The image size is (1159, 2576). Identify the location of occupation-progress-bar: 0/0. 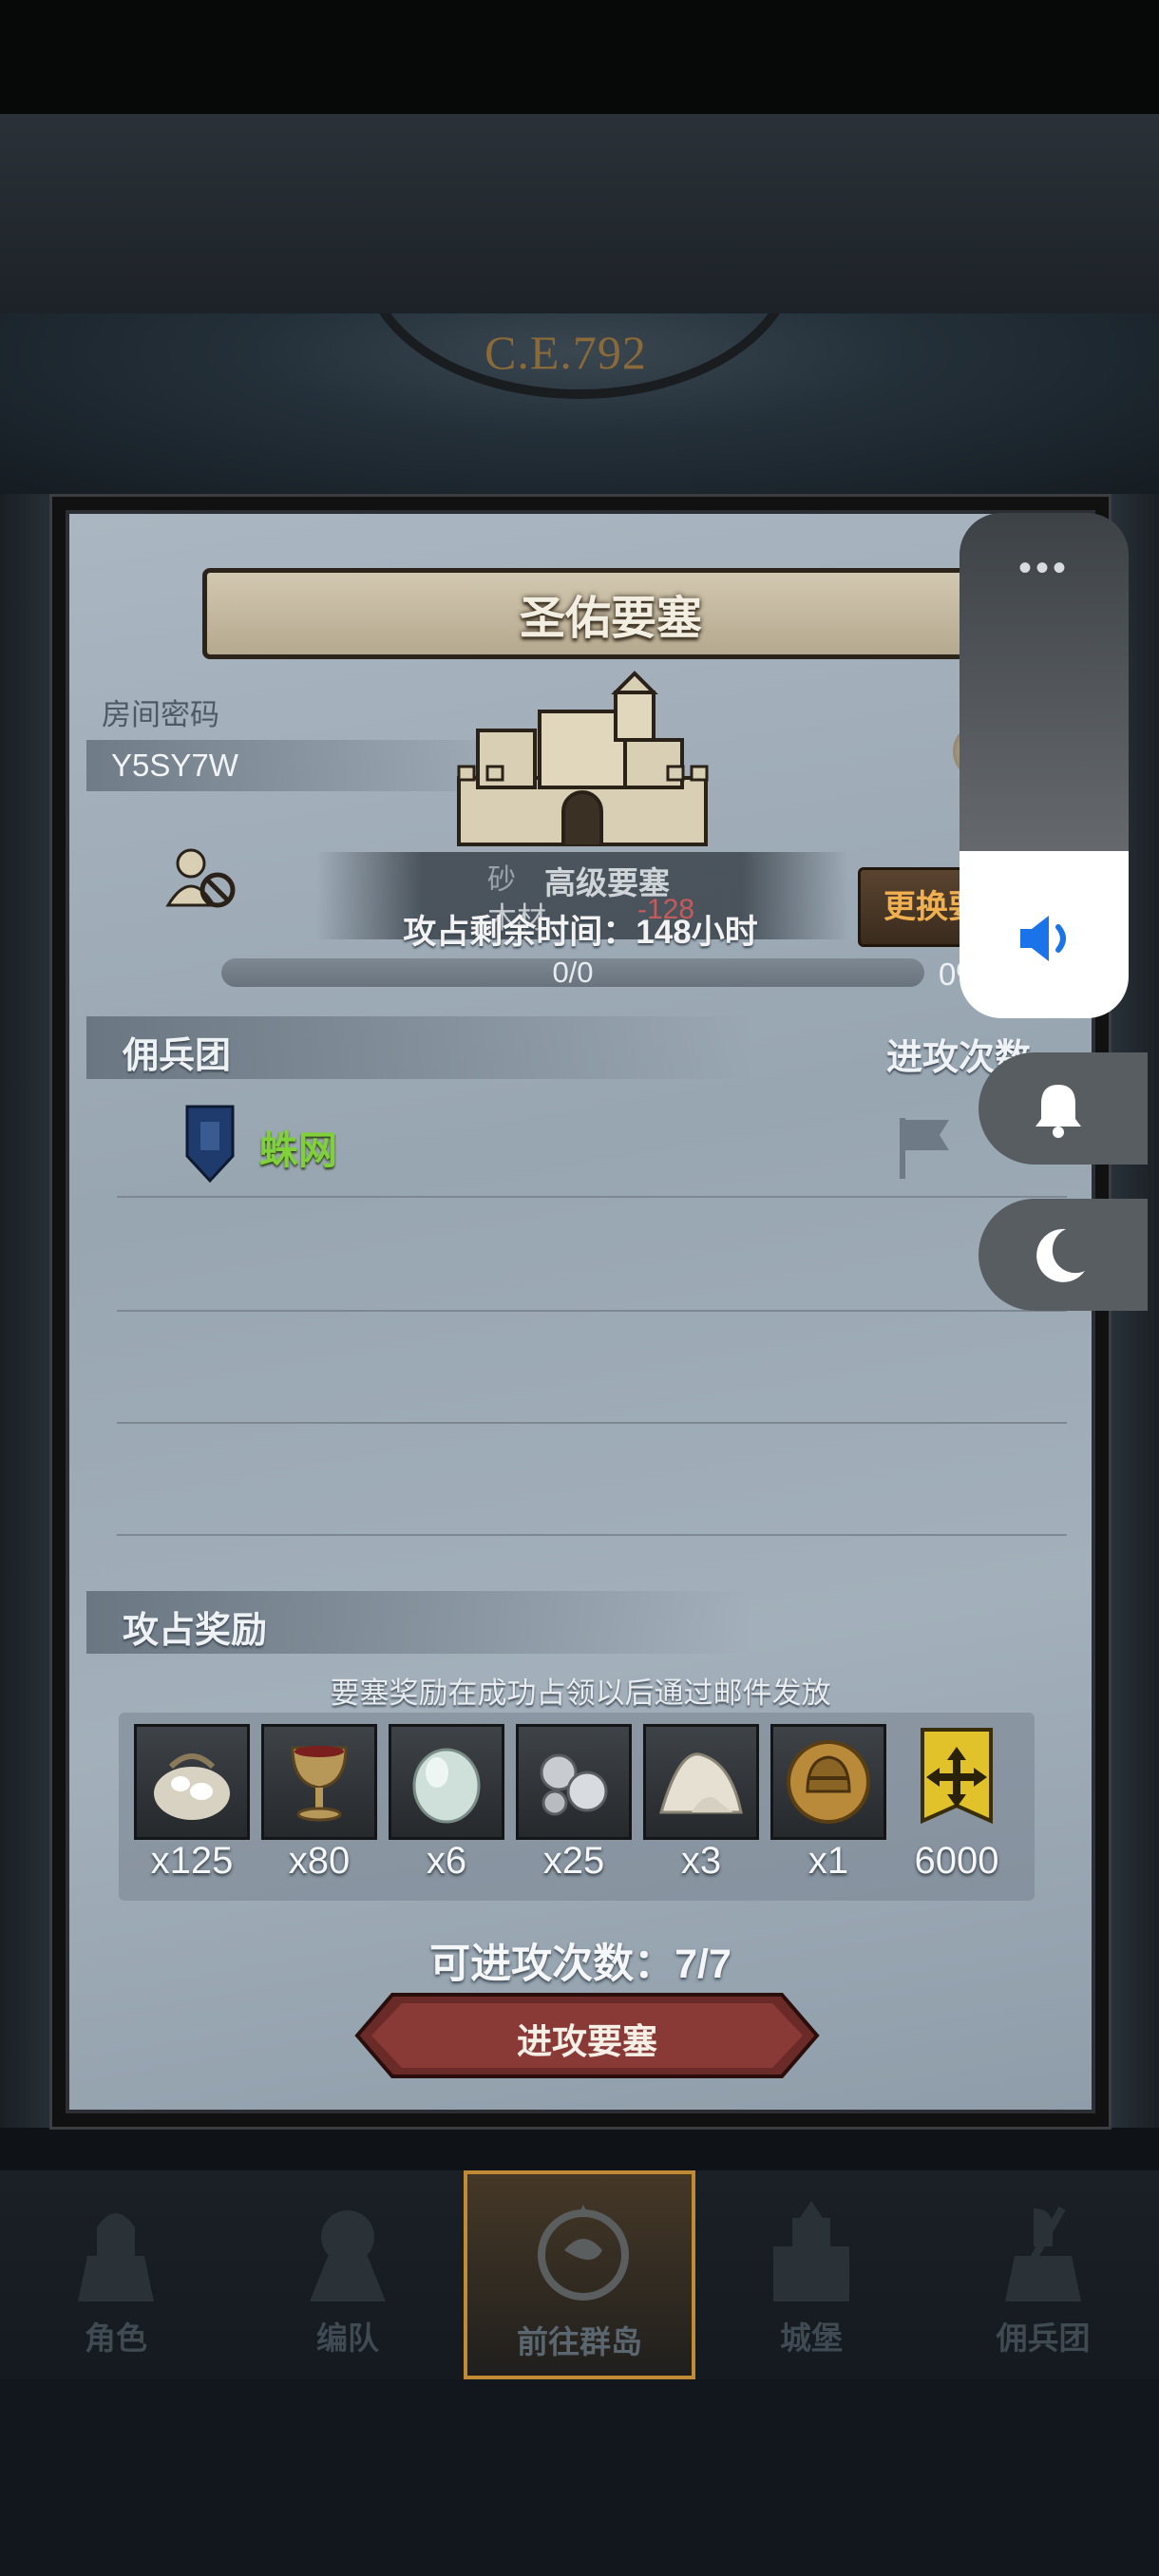
(572, 972).